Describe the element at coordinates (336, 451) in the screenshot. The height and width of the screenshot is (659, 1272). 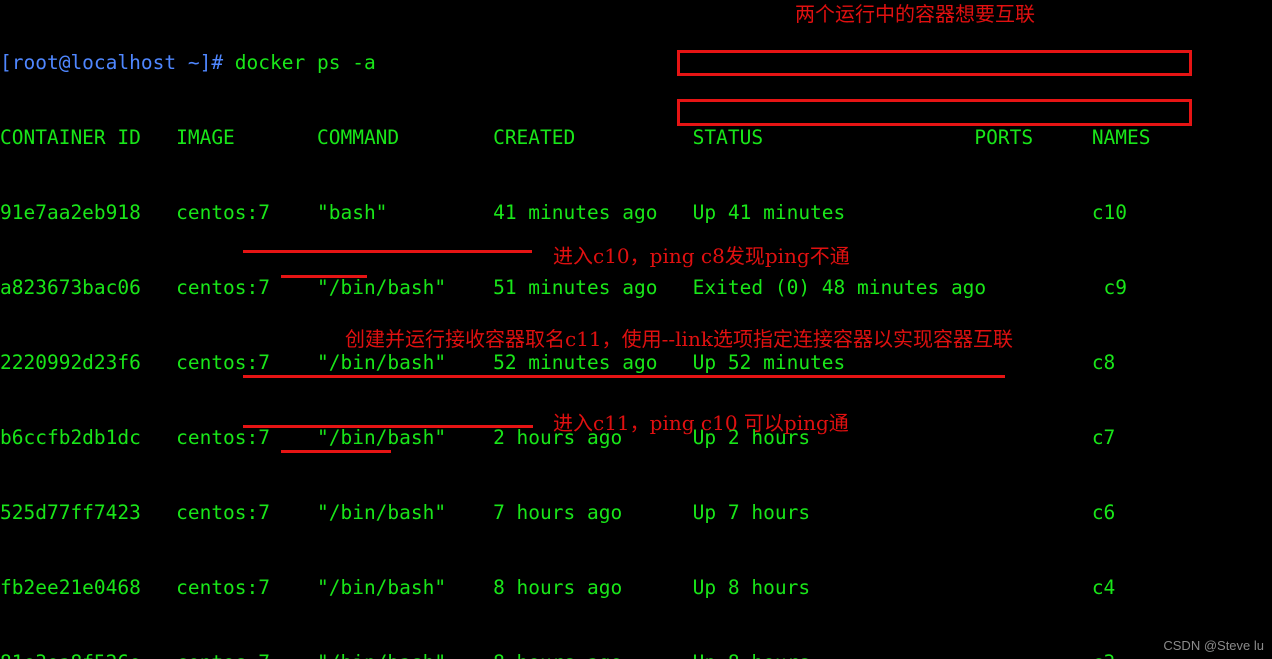
I see `annotation-underline-ping-c10` at that location.